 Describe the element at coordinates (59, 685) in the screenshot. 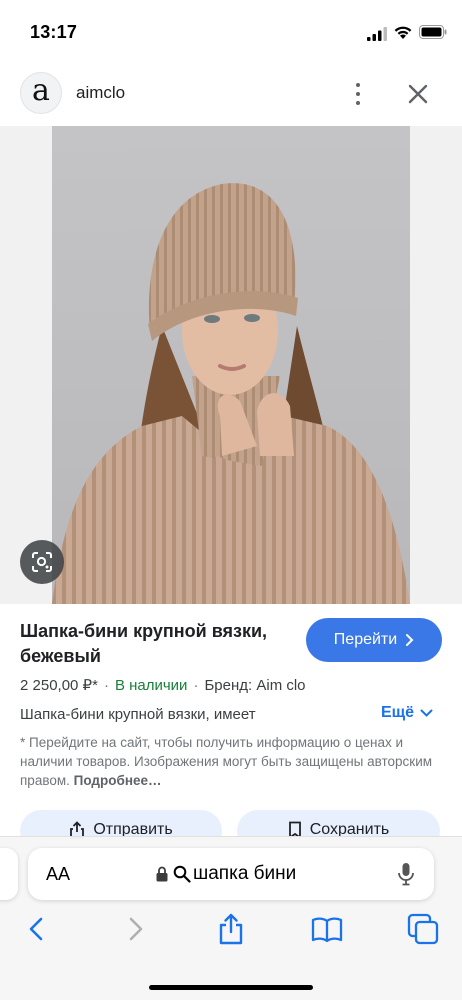

I see `product-price: 2 250,00 ₽*` at that location.